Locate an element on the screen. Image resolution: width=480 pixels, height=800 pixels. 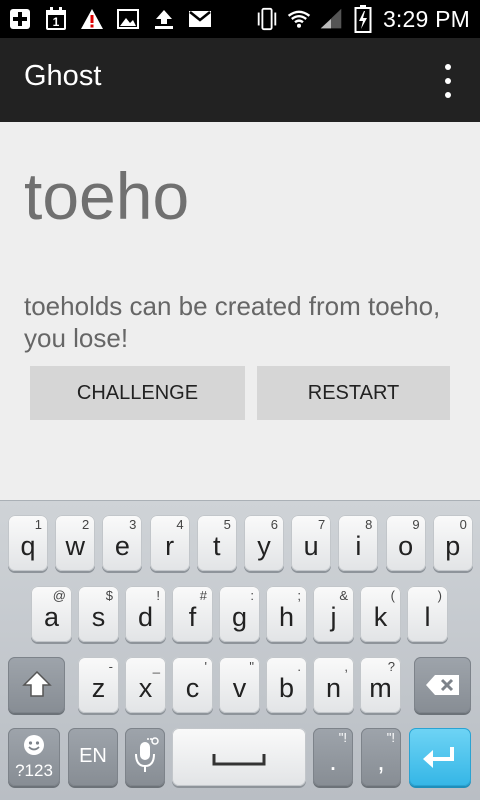
image-icon is located at coordinates (128, 19).